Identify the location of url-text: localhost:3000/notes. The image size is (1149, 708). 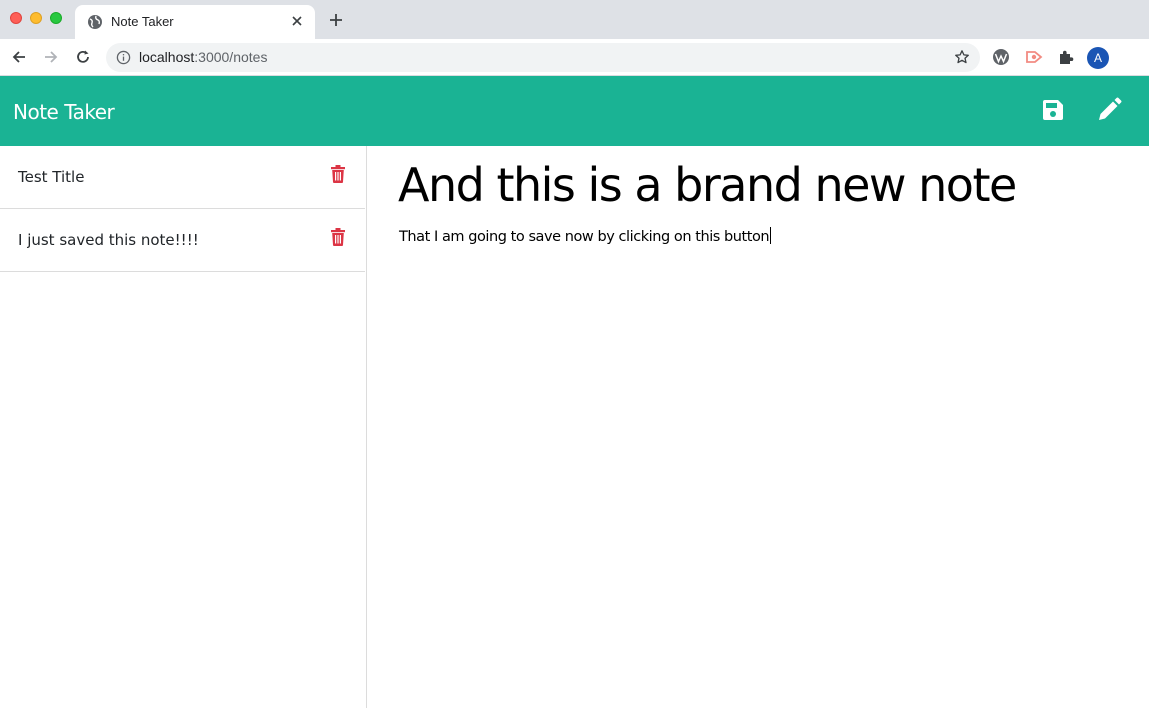
(203, 57).